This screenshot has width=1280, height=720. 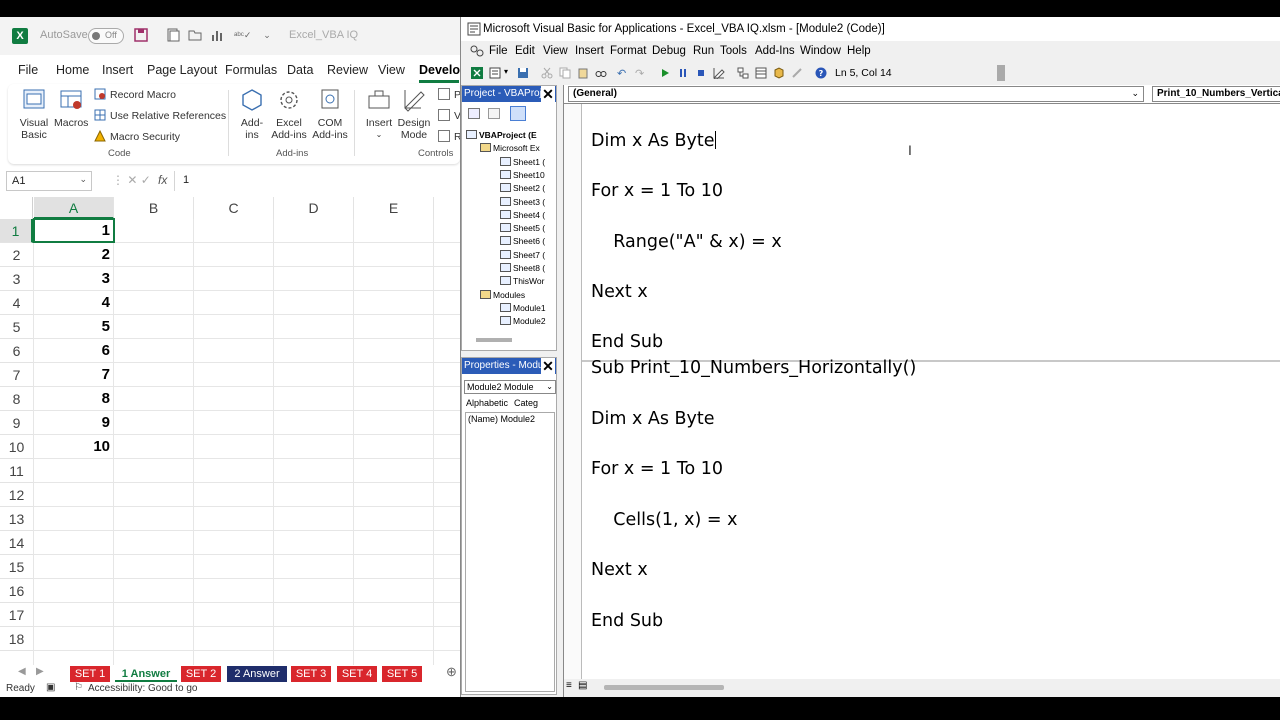 What do you see at coordinates (510, 73) in the screenshot?
I see `chevron-down-icon: ▾` at bounding box center [510, 73].